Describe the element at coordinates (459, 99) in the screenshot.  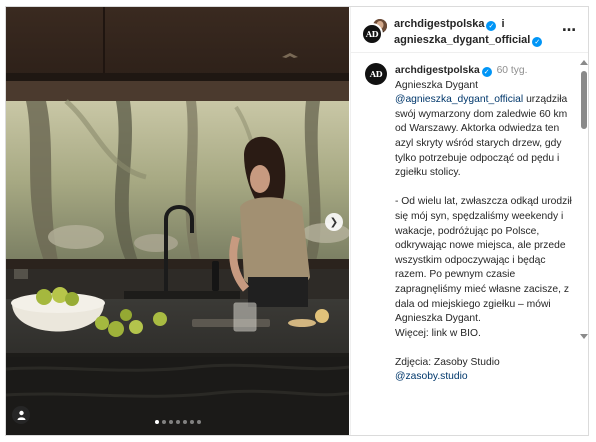
I see `mention-link: @agnieszka_dygant_official` at that location.